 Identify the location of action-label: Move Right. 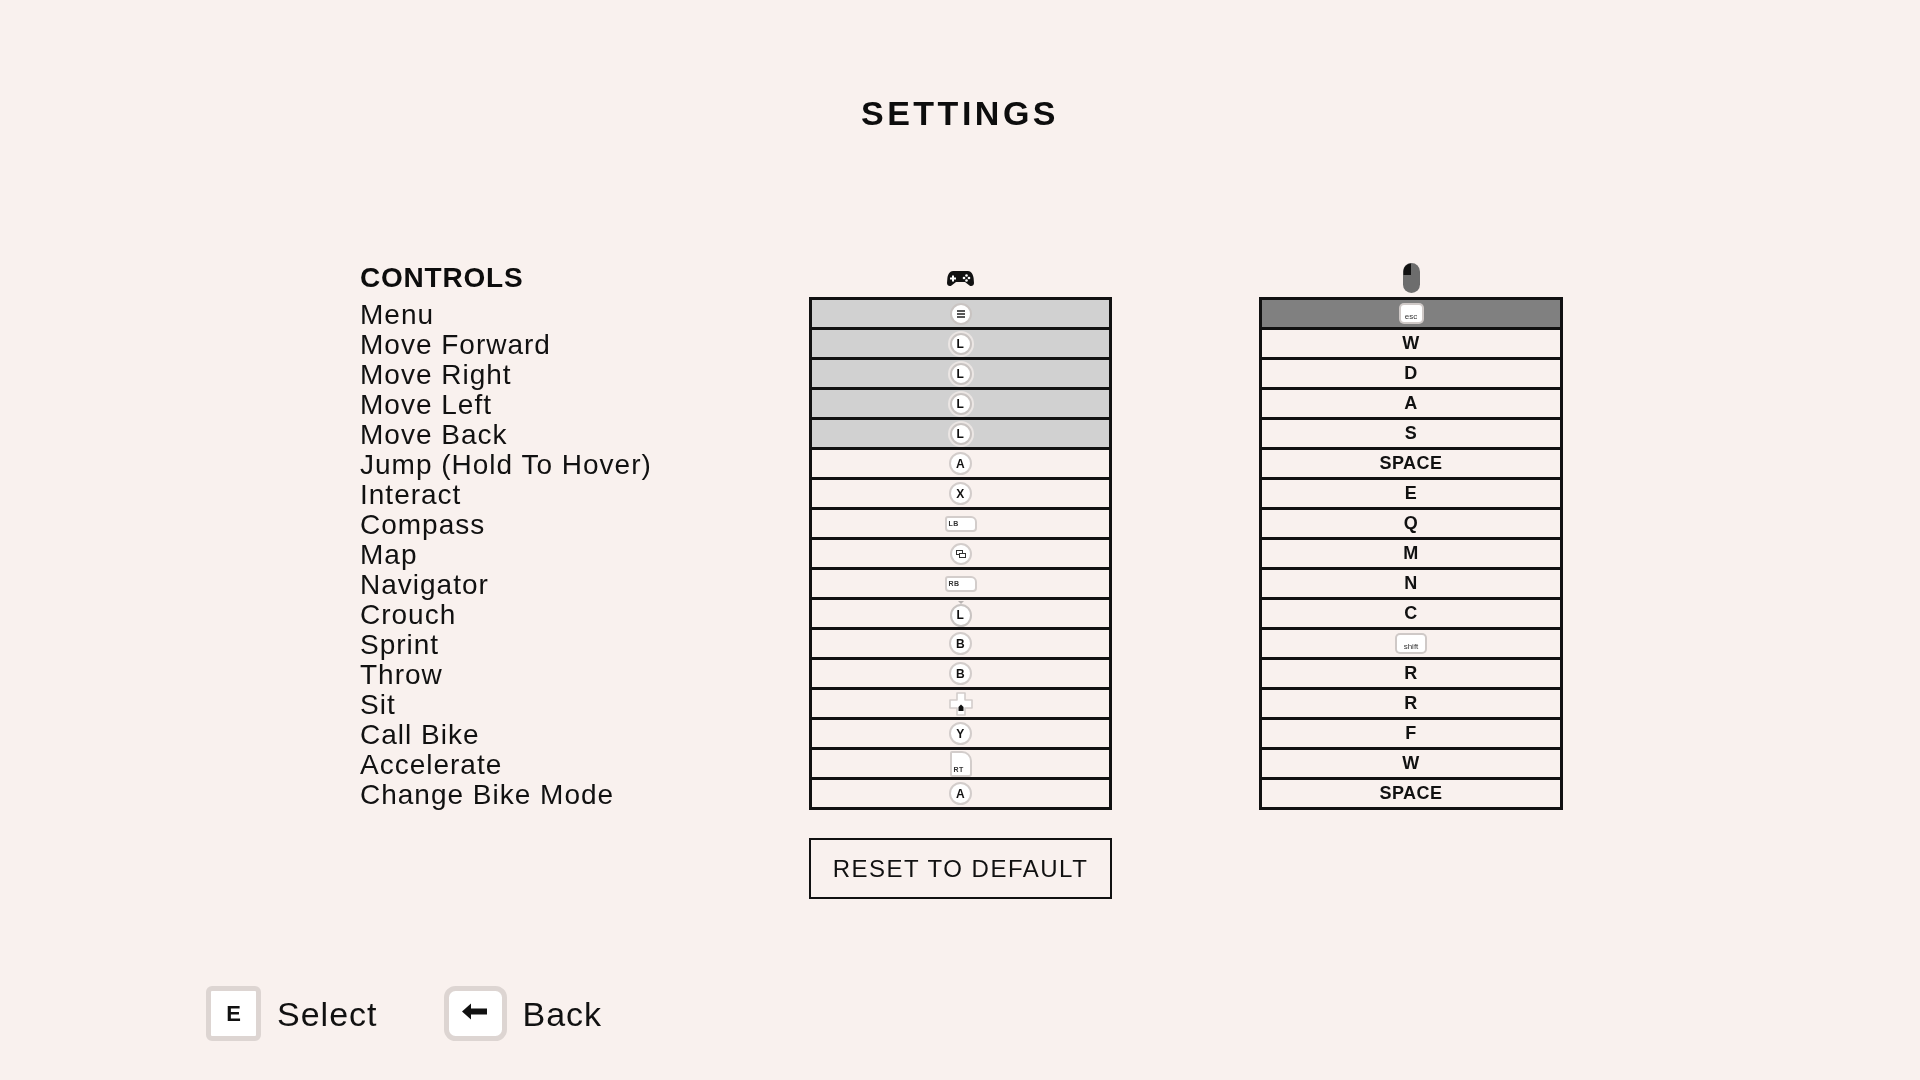
(436, 375).